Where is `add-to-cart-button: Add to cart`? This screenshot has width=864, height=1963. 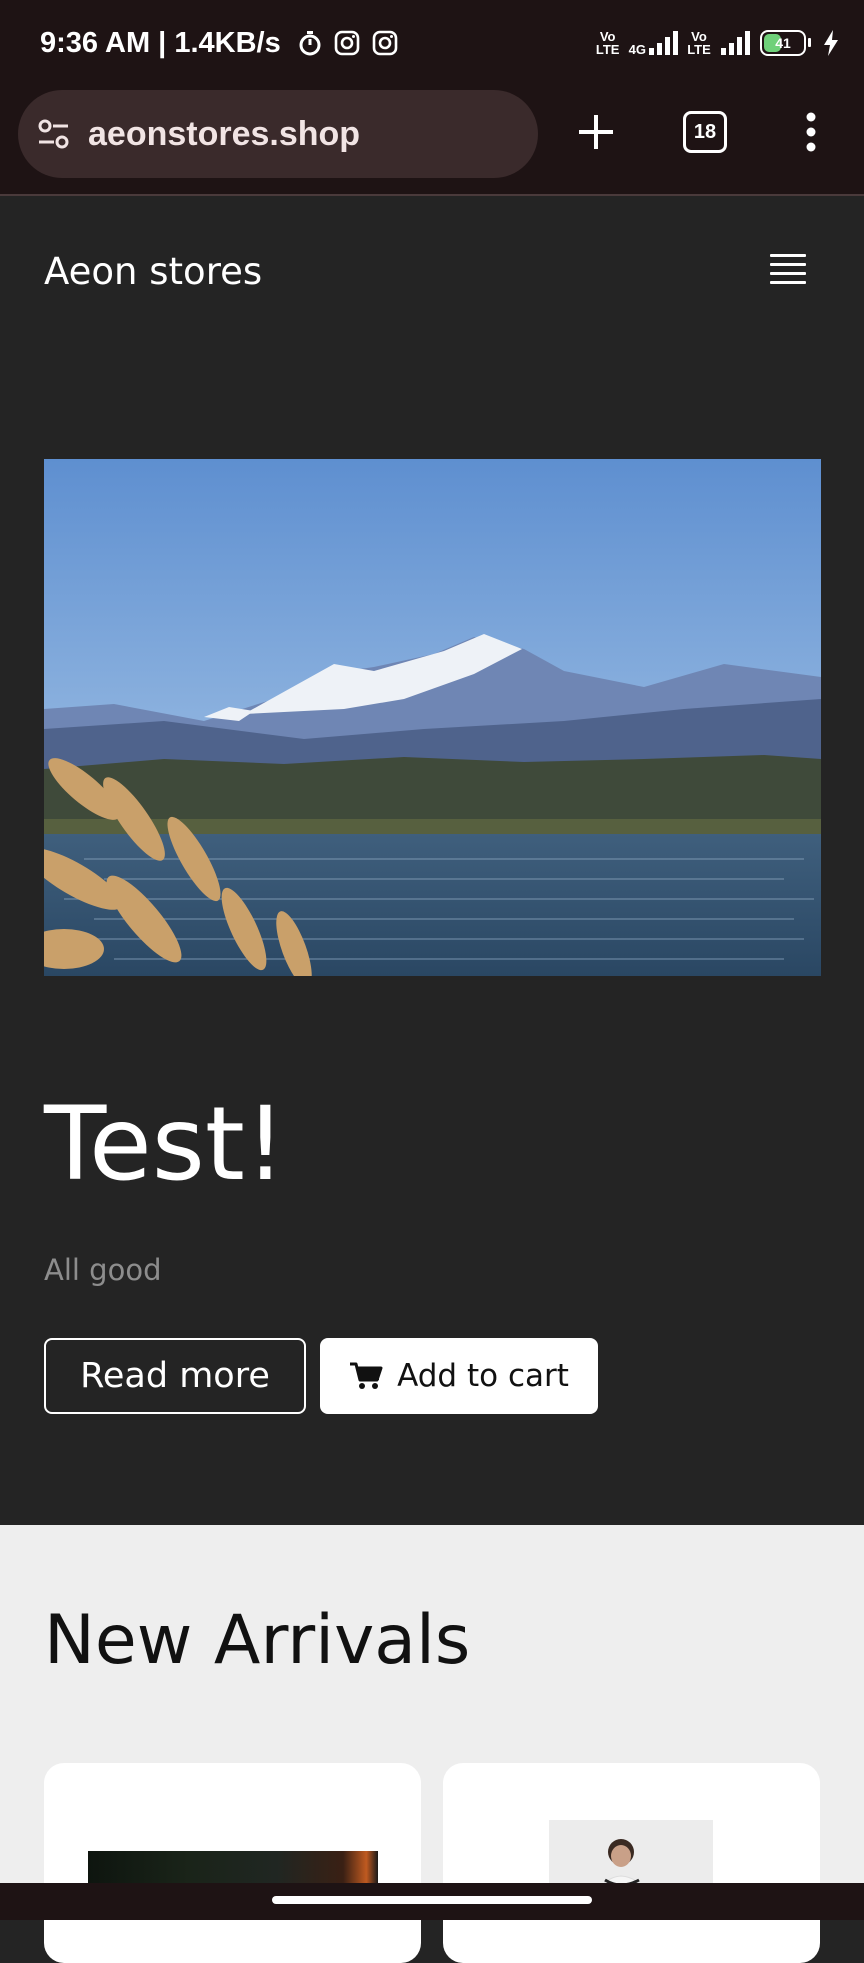
add-to-cart-button: Add to cart is located at coordinates (459, 1376).